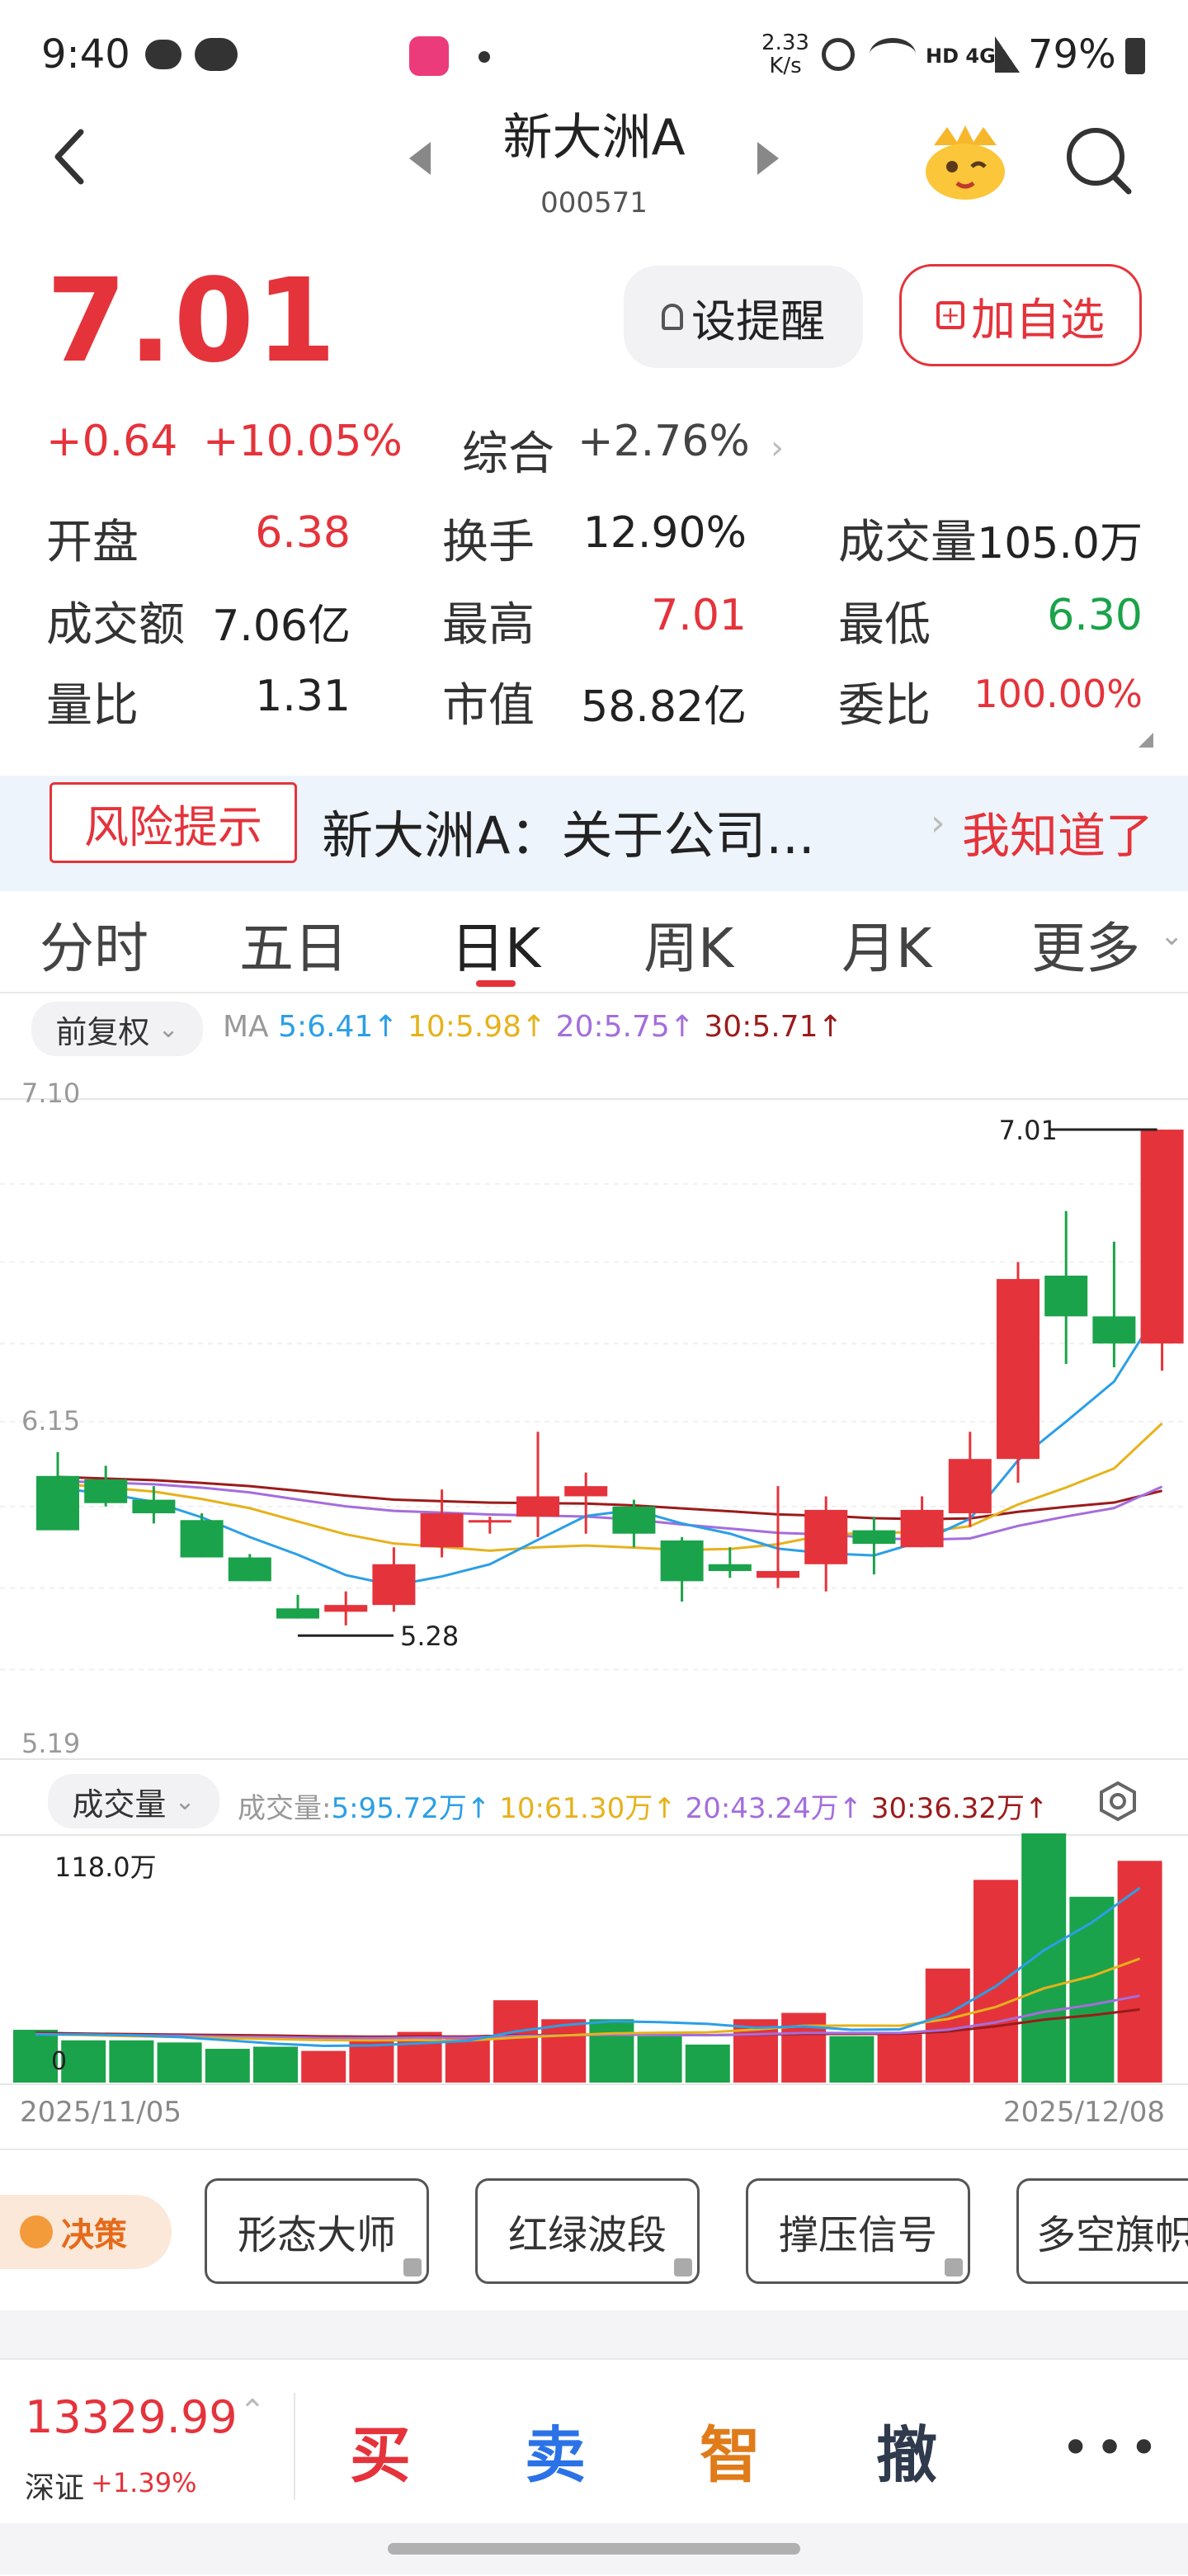 The height and width of the screenshot is (2576, 1188). I want to click on stat-value-2: 105.0万, so click(1060, 544).